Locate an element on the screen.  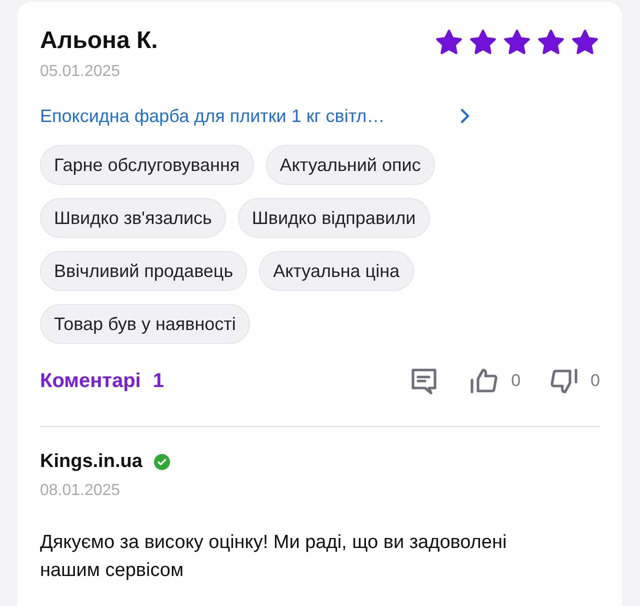
reply-text: Дякуємо за високу оцінку! Ми раді, що ви задоволені нашим сервісом is located at coordinates (274, 557).